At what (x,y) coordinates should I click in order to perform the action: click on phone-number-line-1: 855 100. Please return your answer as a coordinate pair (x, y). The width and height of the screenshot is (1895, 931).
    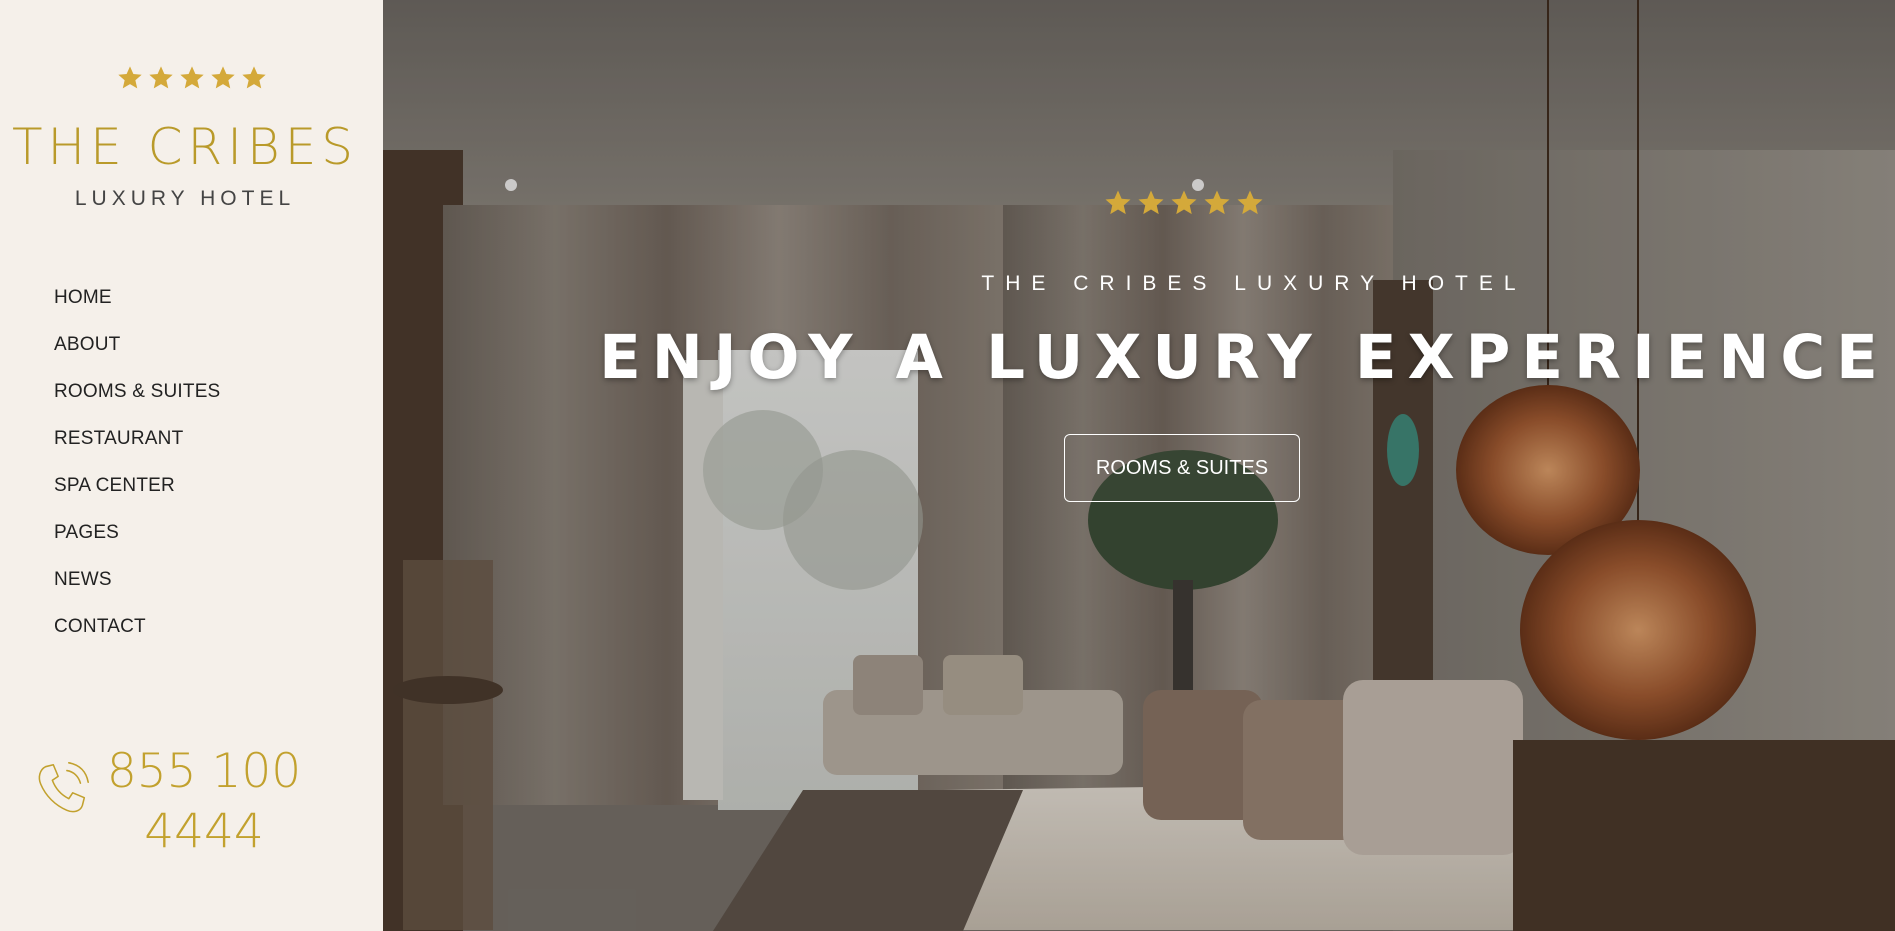
    Looking at the image, I should click on (204, 771).